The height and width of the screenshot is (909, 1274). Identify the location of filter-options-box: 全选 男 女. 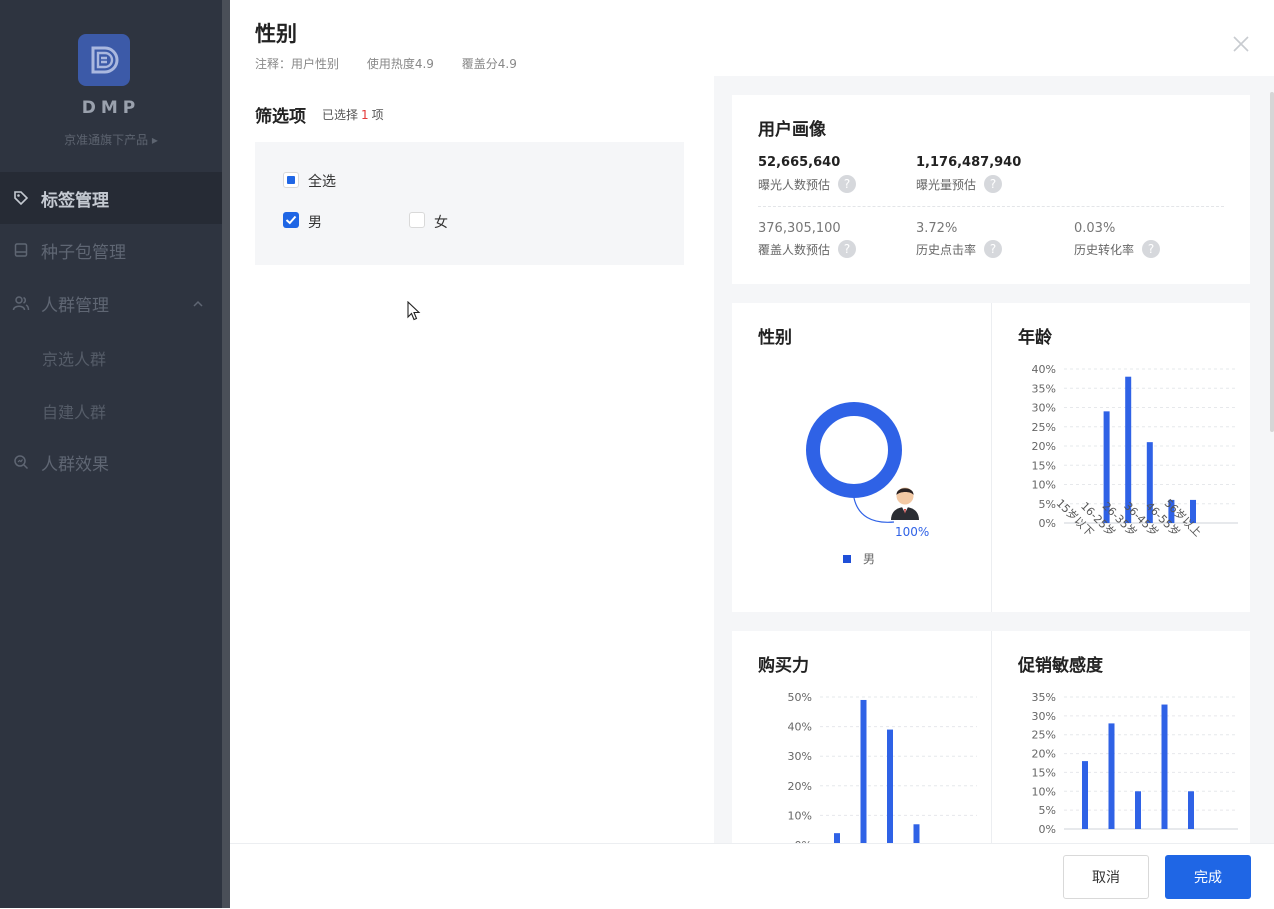
(469, 203).